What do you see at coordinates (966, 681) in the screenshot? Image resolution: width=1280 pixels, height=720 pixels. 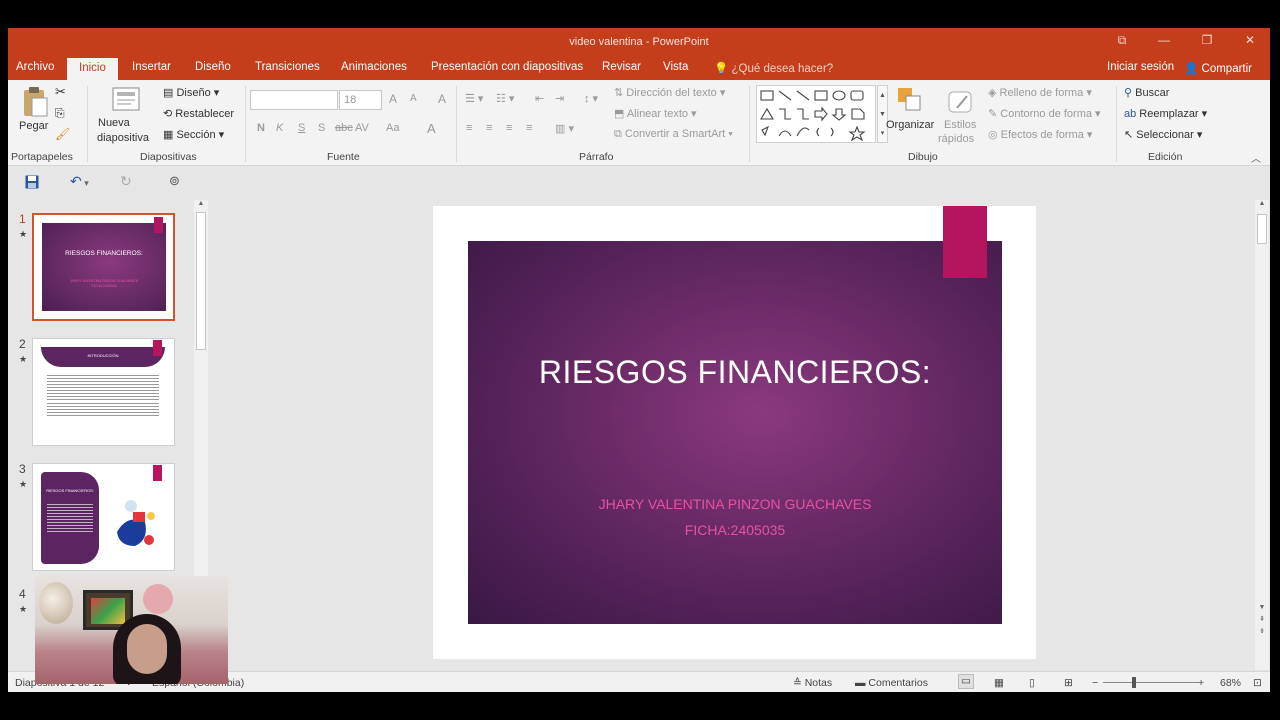 I see `normal-view-icon: ▭` at bounding box center [966, 681].